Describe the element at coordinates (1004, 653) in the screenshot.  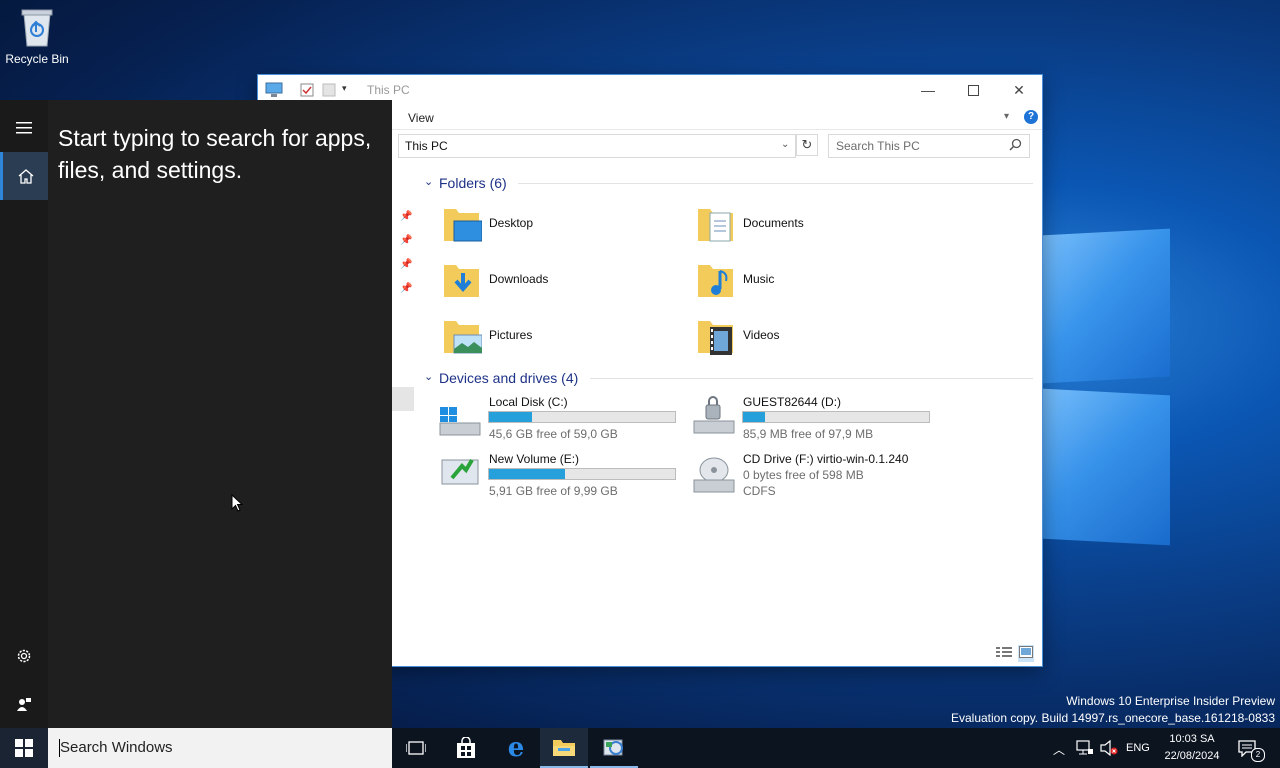
I see `details-view-icon` at that location.